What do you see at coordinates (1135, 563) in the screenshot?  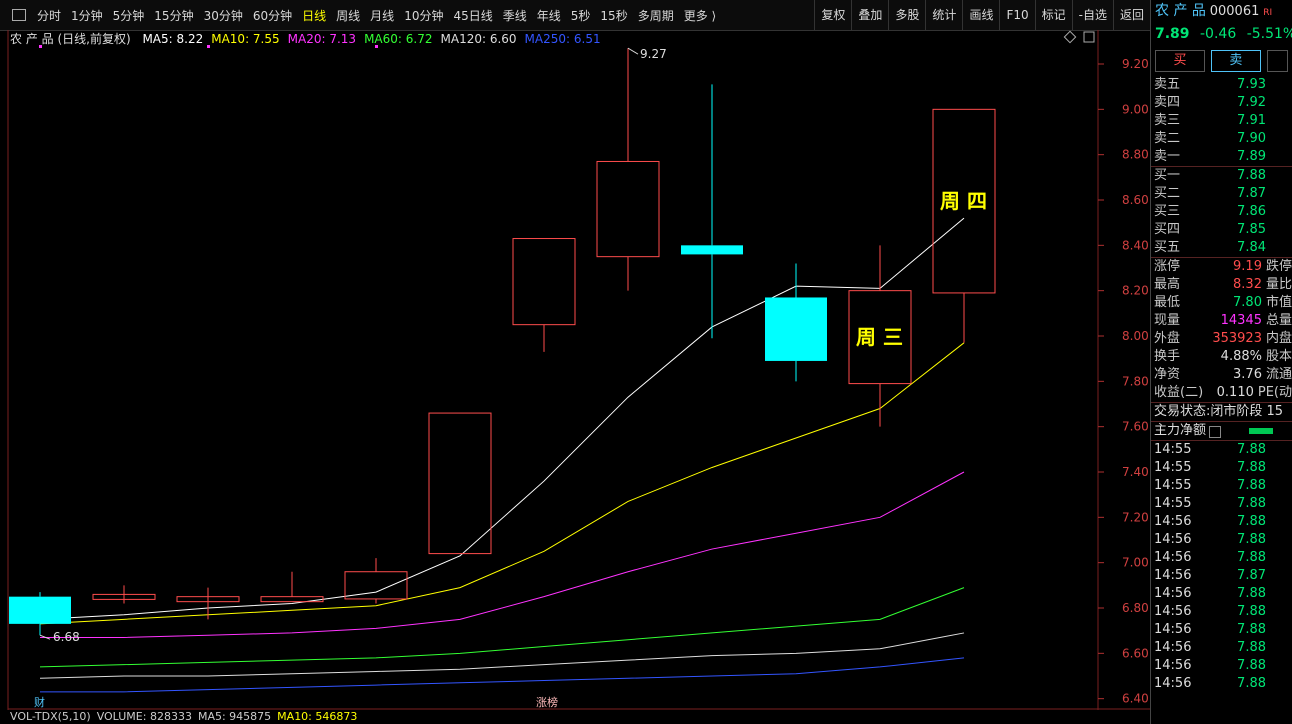 I see `price-tick-label: 7.00` at bounding box center [1135, 563].